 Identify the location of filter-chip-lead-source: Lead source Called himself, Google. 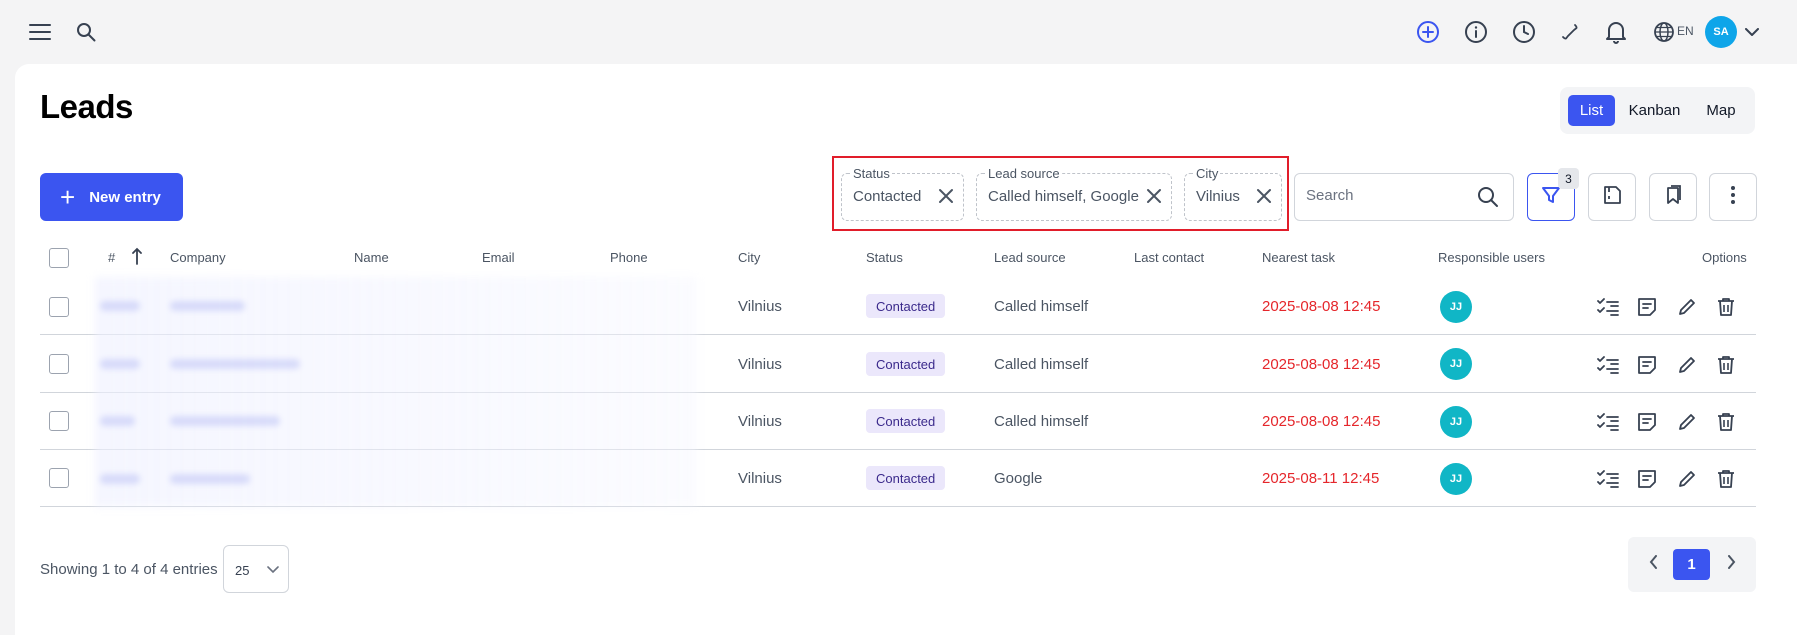
(1074, 193).